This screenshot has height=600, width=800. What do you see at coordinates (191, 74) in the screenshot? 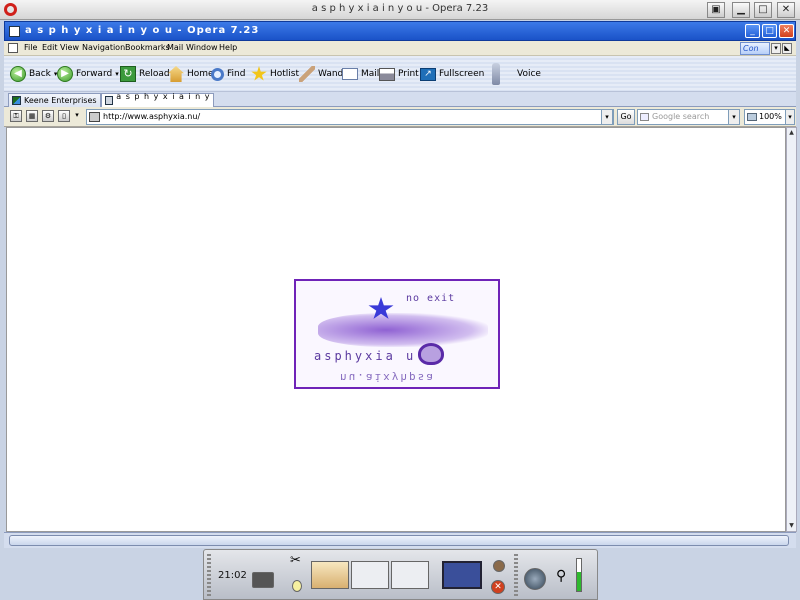
I see `home-button: Home` at bounding box center [191, 74].